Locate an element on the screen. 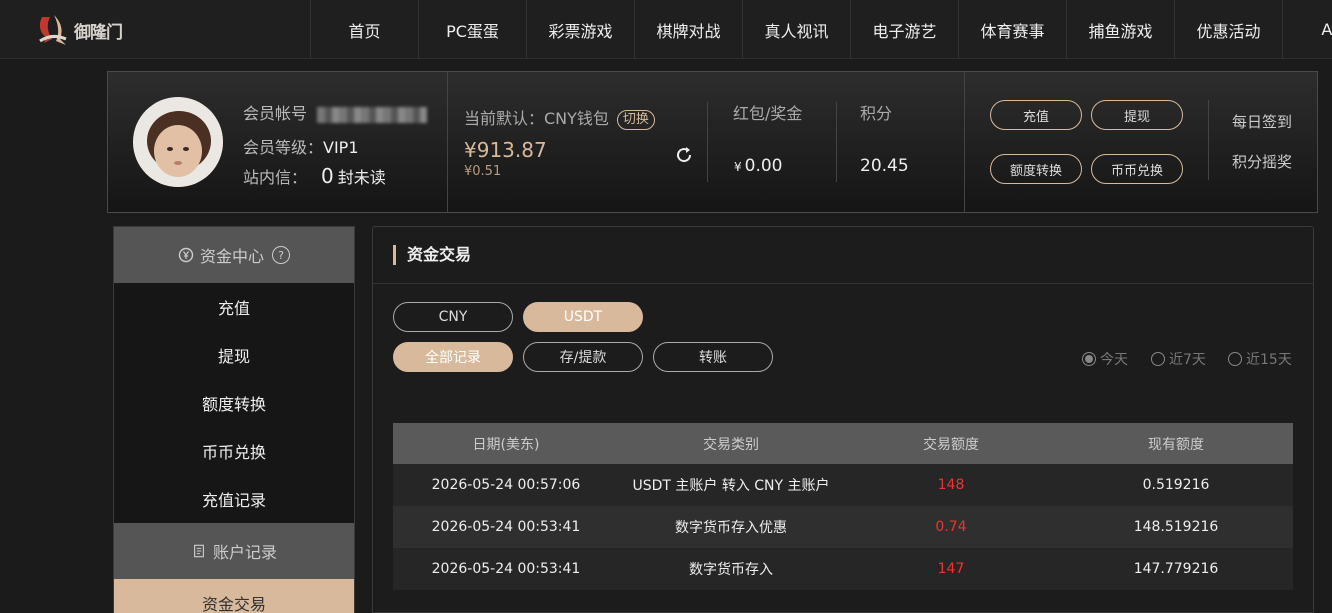 The width and height of the screenshot is (1332, 613). funds-center-header: 资金中心 ? is located at coordinates (234, 255).